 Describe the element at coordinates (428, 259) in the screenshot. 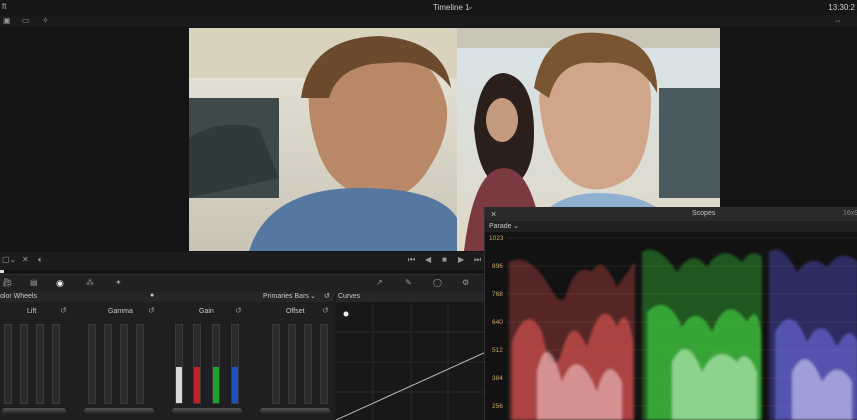

I see `play-reverse-icon: ◀` at that location.